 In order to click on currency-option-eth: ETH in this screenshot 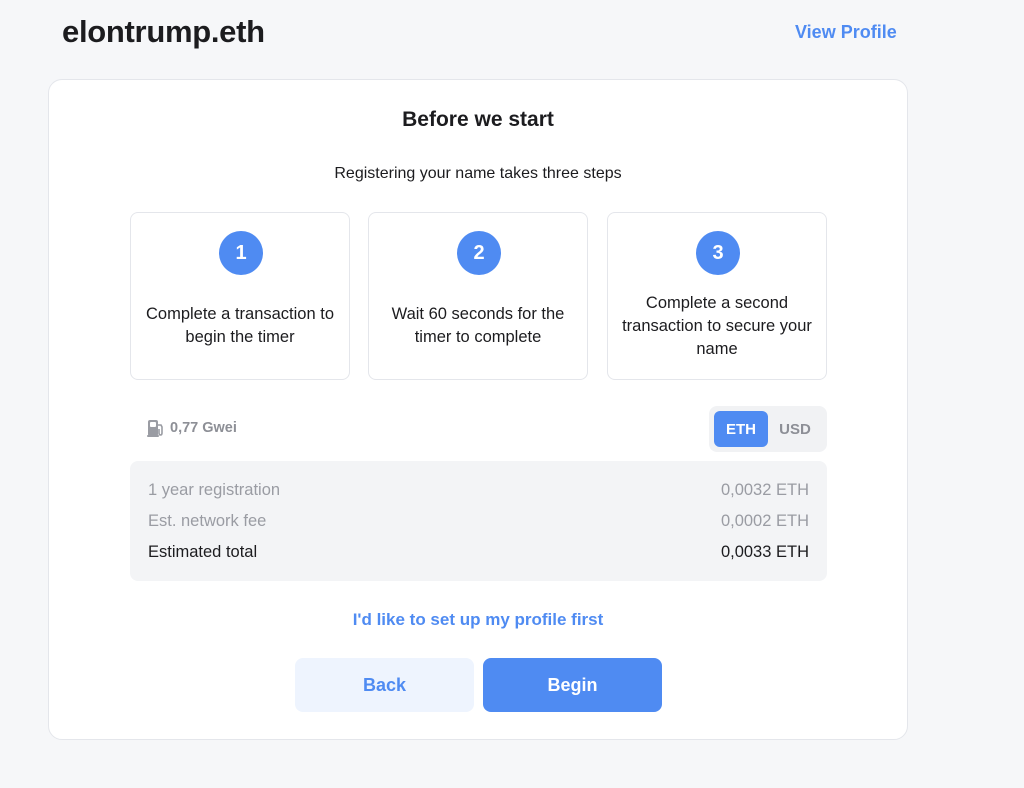, I will do `click(741, 429)`.